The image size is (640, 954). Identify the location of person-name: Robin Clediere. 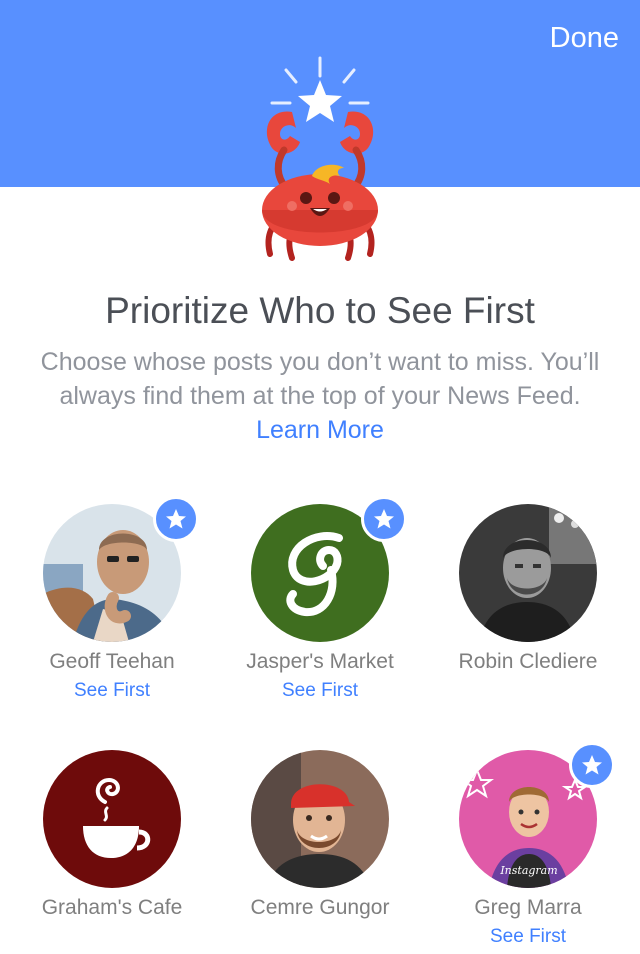
(528, 661).